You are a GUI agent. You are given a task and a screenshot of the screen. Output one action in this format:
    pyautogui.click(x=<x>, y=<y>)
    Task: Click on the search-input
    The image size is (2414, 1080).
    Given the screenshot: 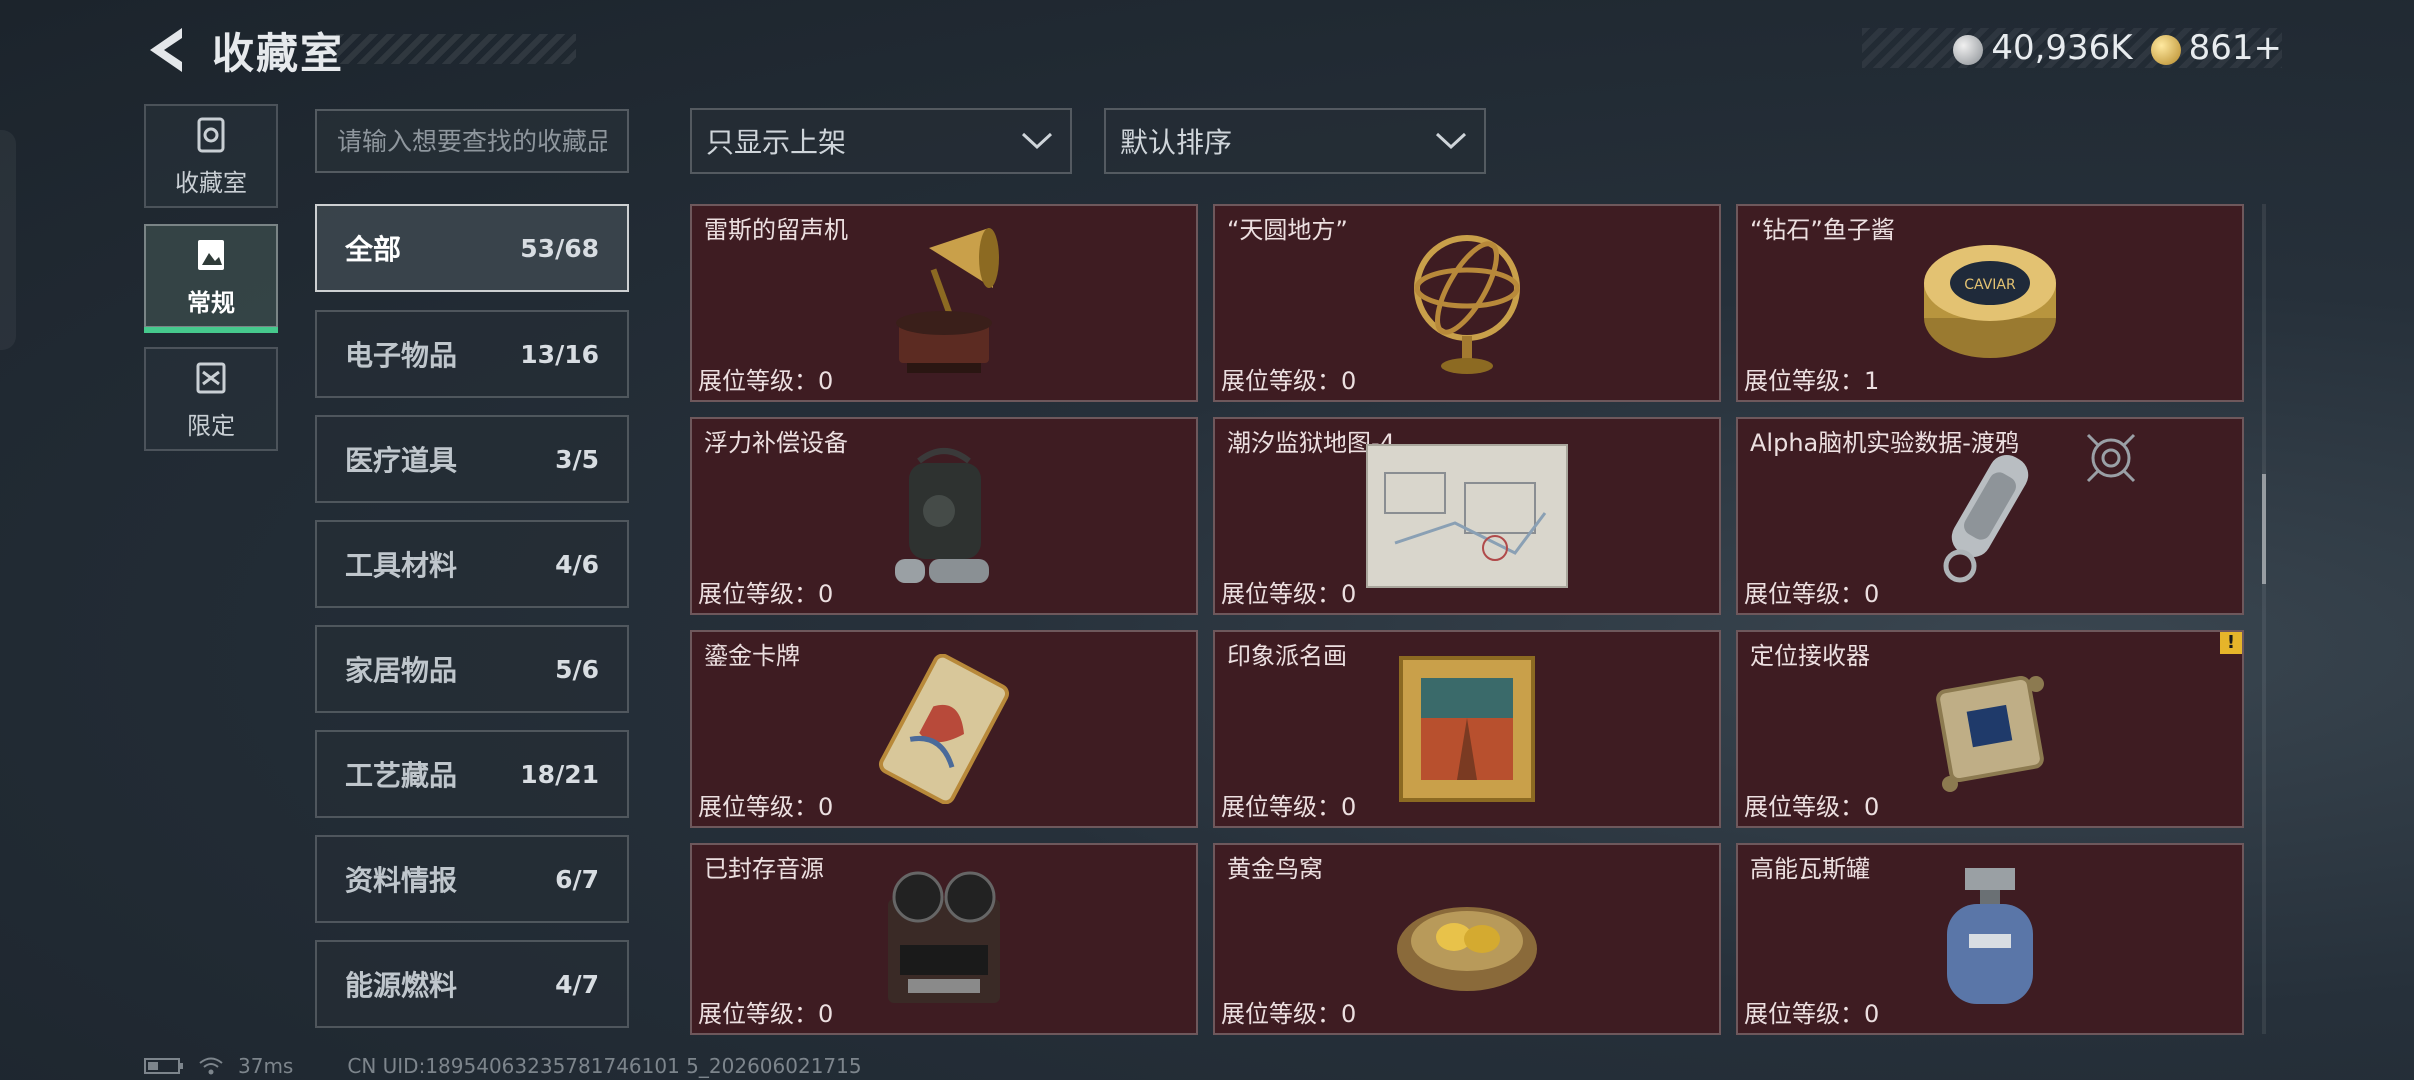 What is the action you would take?
    pyautogui.click(x=472, y=141)
    